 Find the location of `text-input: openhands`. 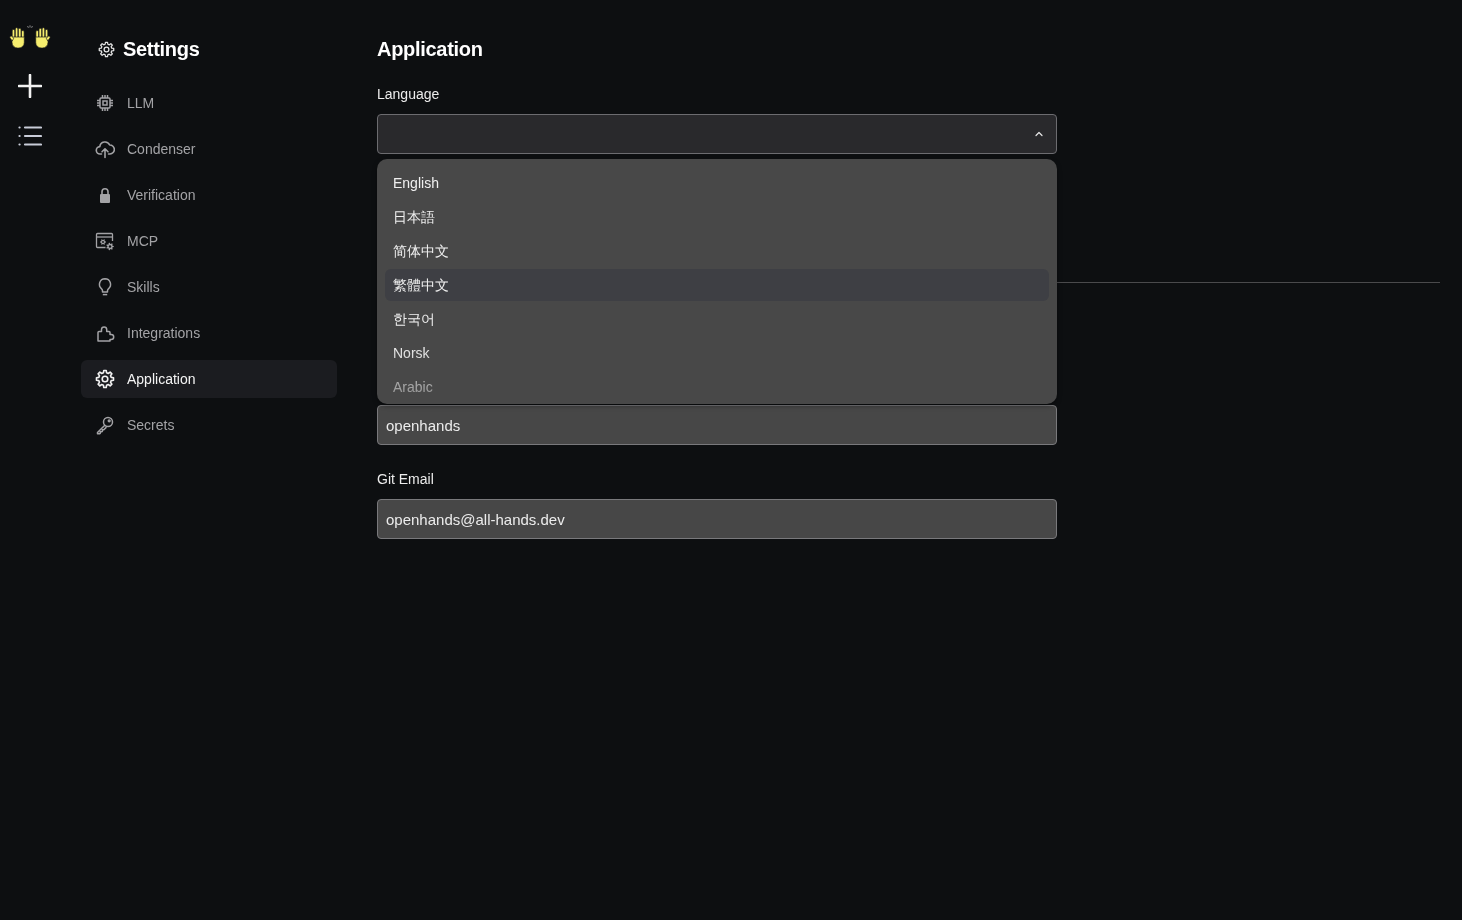

text-input: openhands is located at coordinates (717, 425).